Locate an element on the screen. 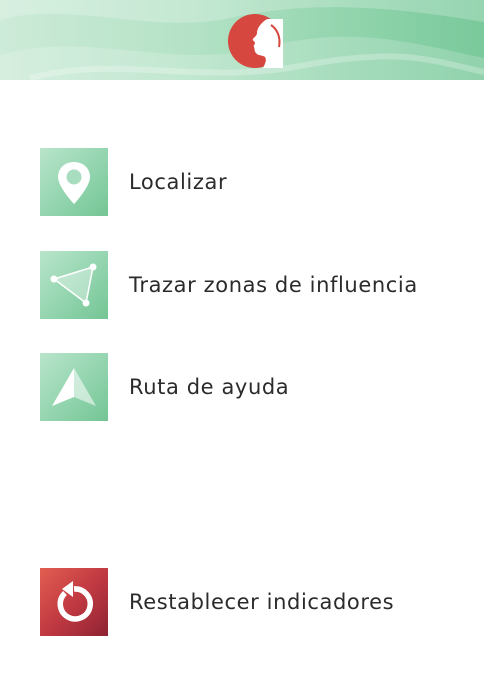 The width and height of the screenshot is (484, 680). menu-item-label: Ruta de ayuda is located at coordinates (209, 387).